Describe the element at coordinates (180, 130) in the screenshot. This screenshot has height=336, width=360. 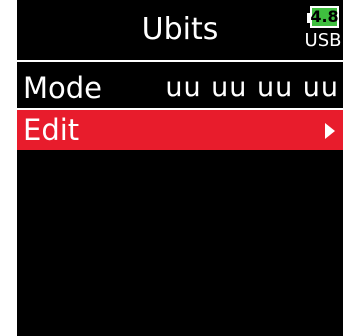
I see `menu-item-edit: Edit` at that location.